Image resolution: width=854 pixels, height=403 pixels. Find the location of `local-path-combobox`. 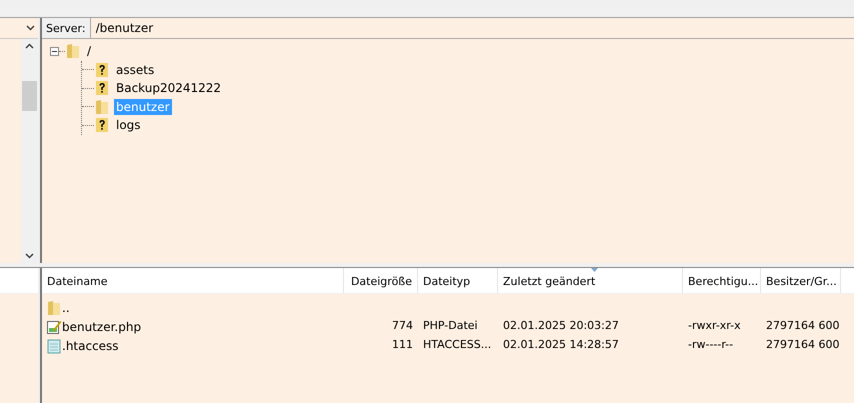

local-path-combobox is located at coordinates (19, 28).